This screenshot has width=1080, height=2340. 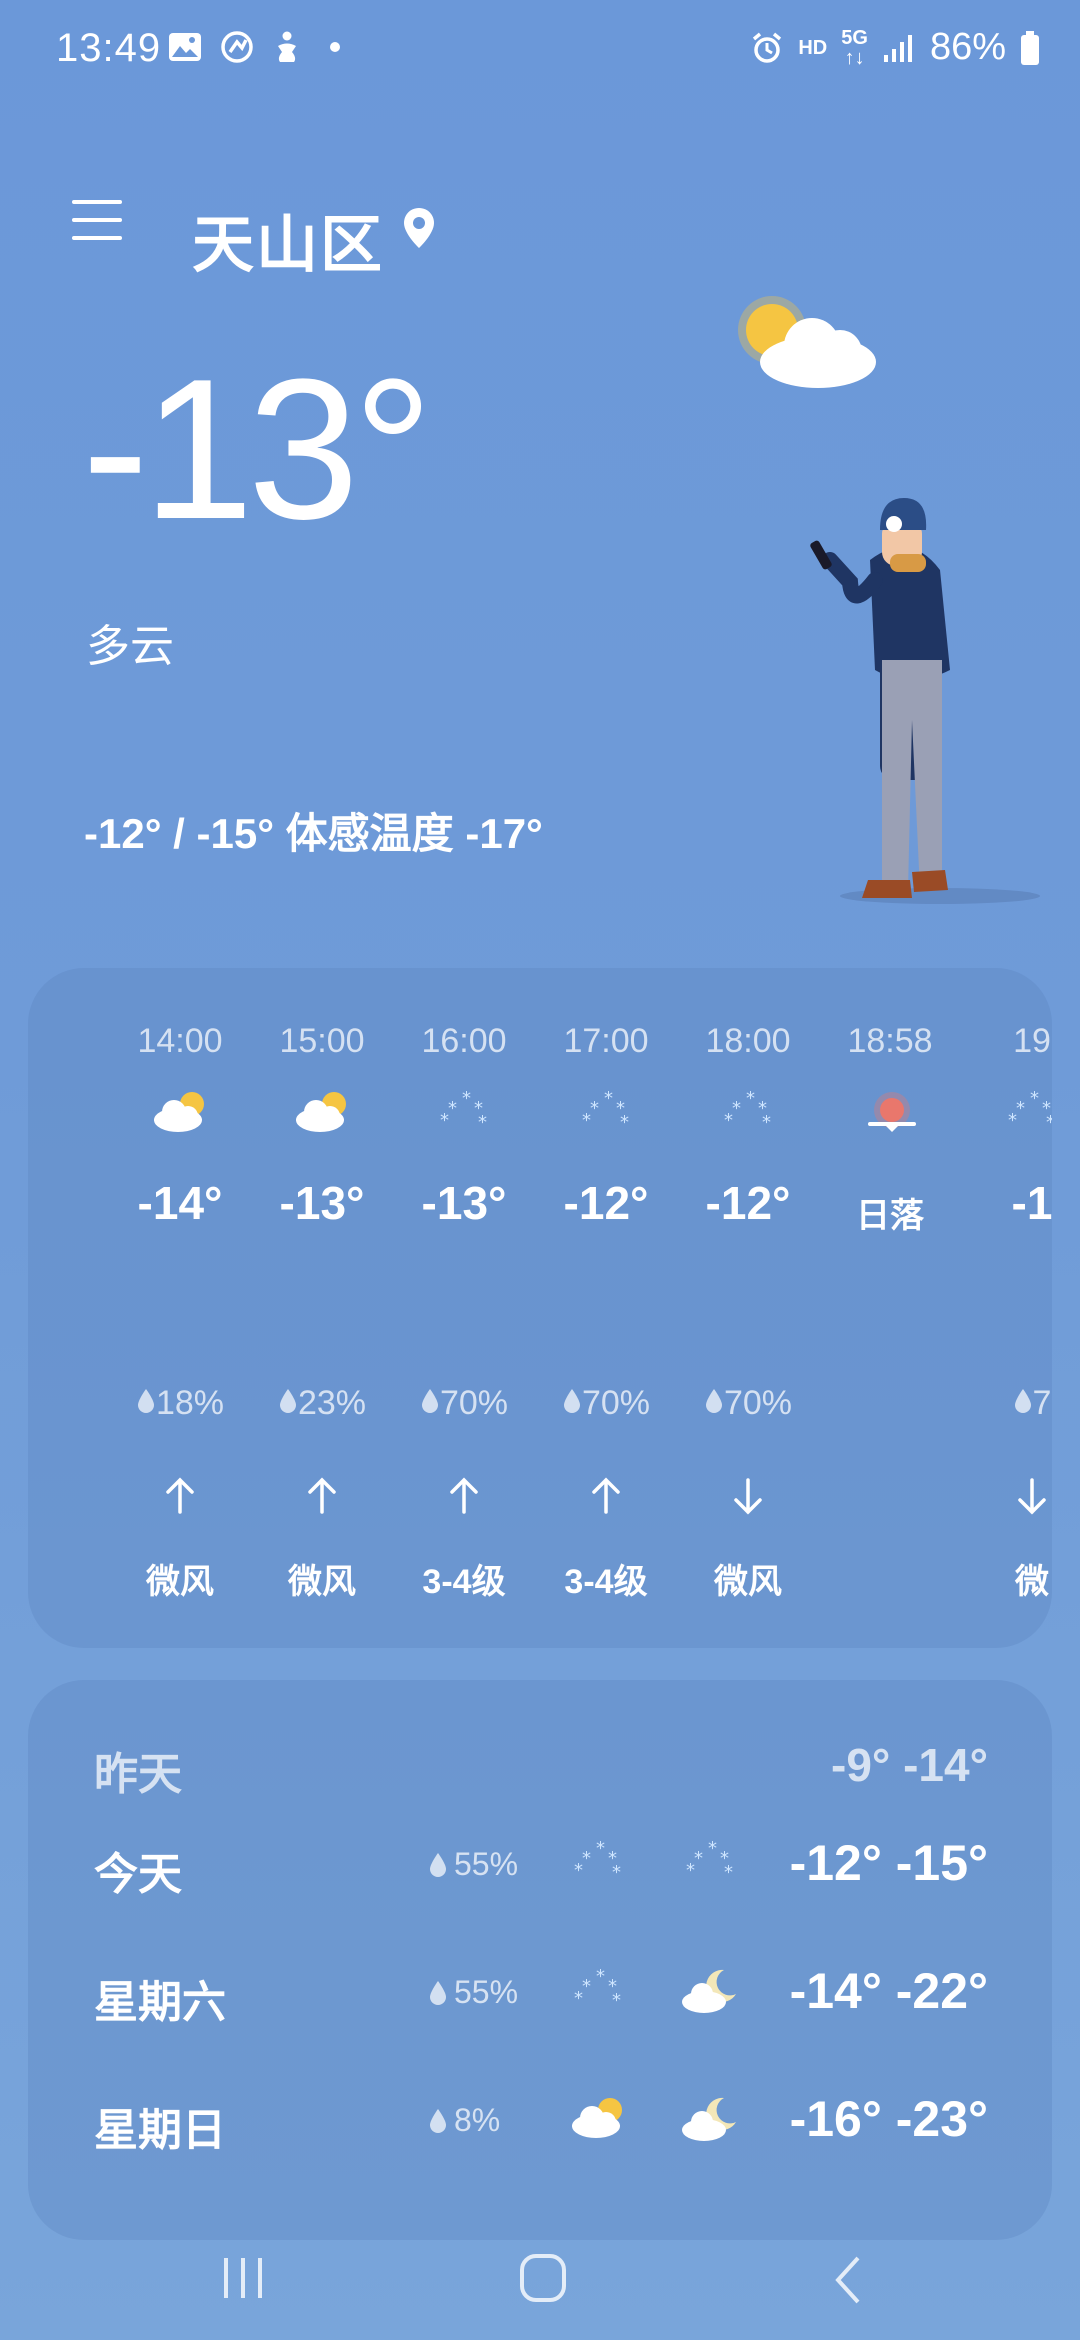 I want to click on day-name: 昨天, so click(x=138, y=1774).